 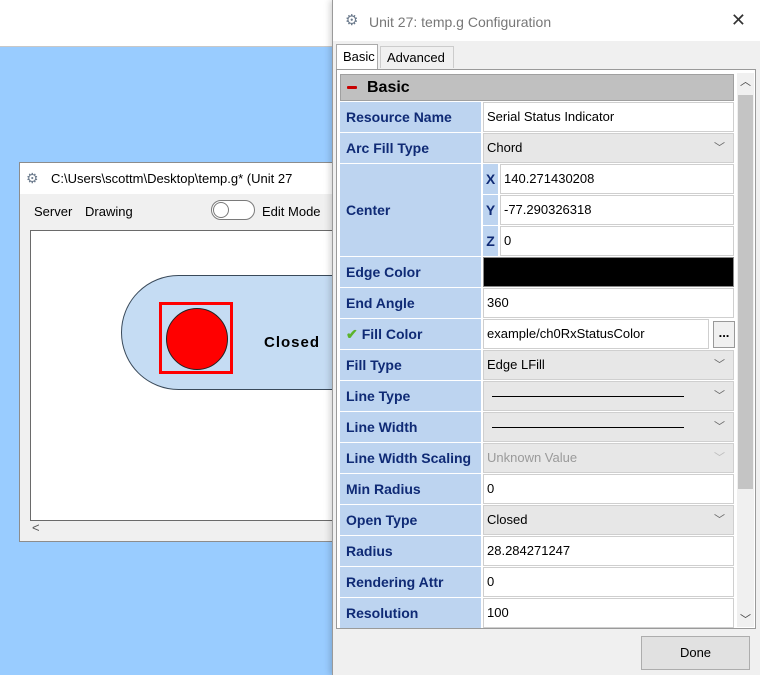 What do you see at coordinates (608, 458) in the screenshot?
I see `line-width-scaling-select: Unknown Value ﹀` at bounding box center [608, 458].